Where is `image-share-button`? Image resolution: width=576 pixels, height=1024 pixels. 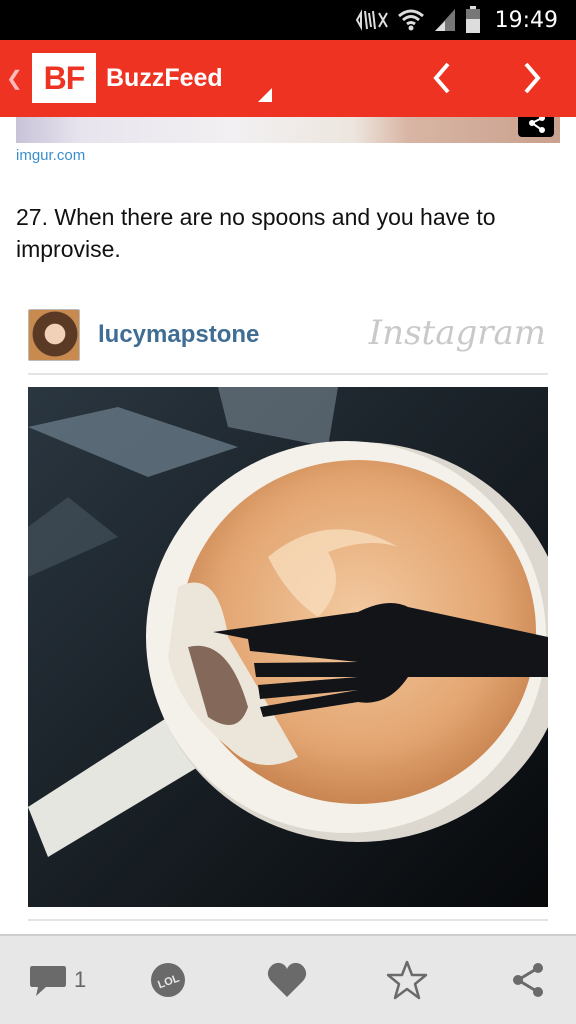
image-share-button is located at coordinates (536, 127).